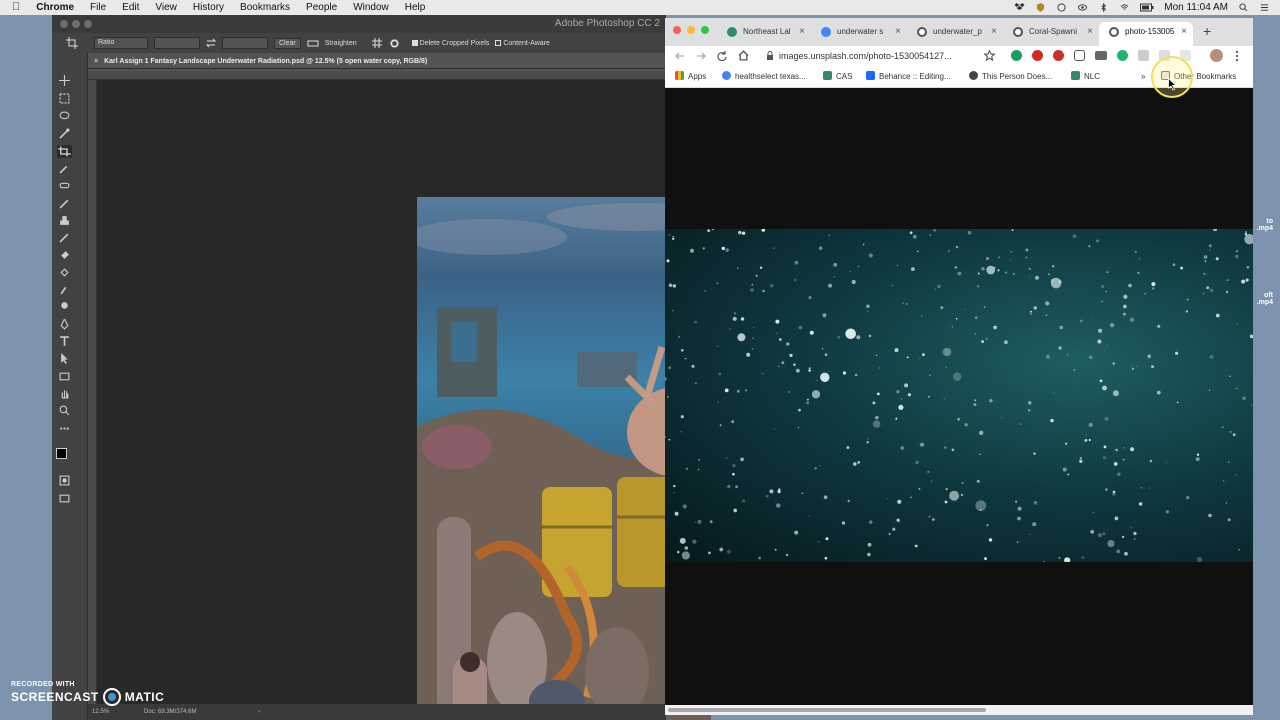 The height and width of the screenshot is (720, 1280). I want to click on reload-icon, so click(722, 56).